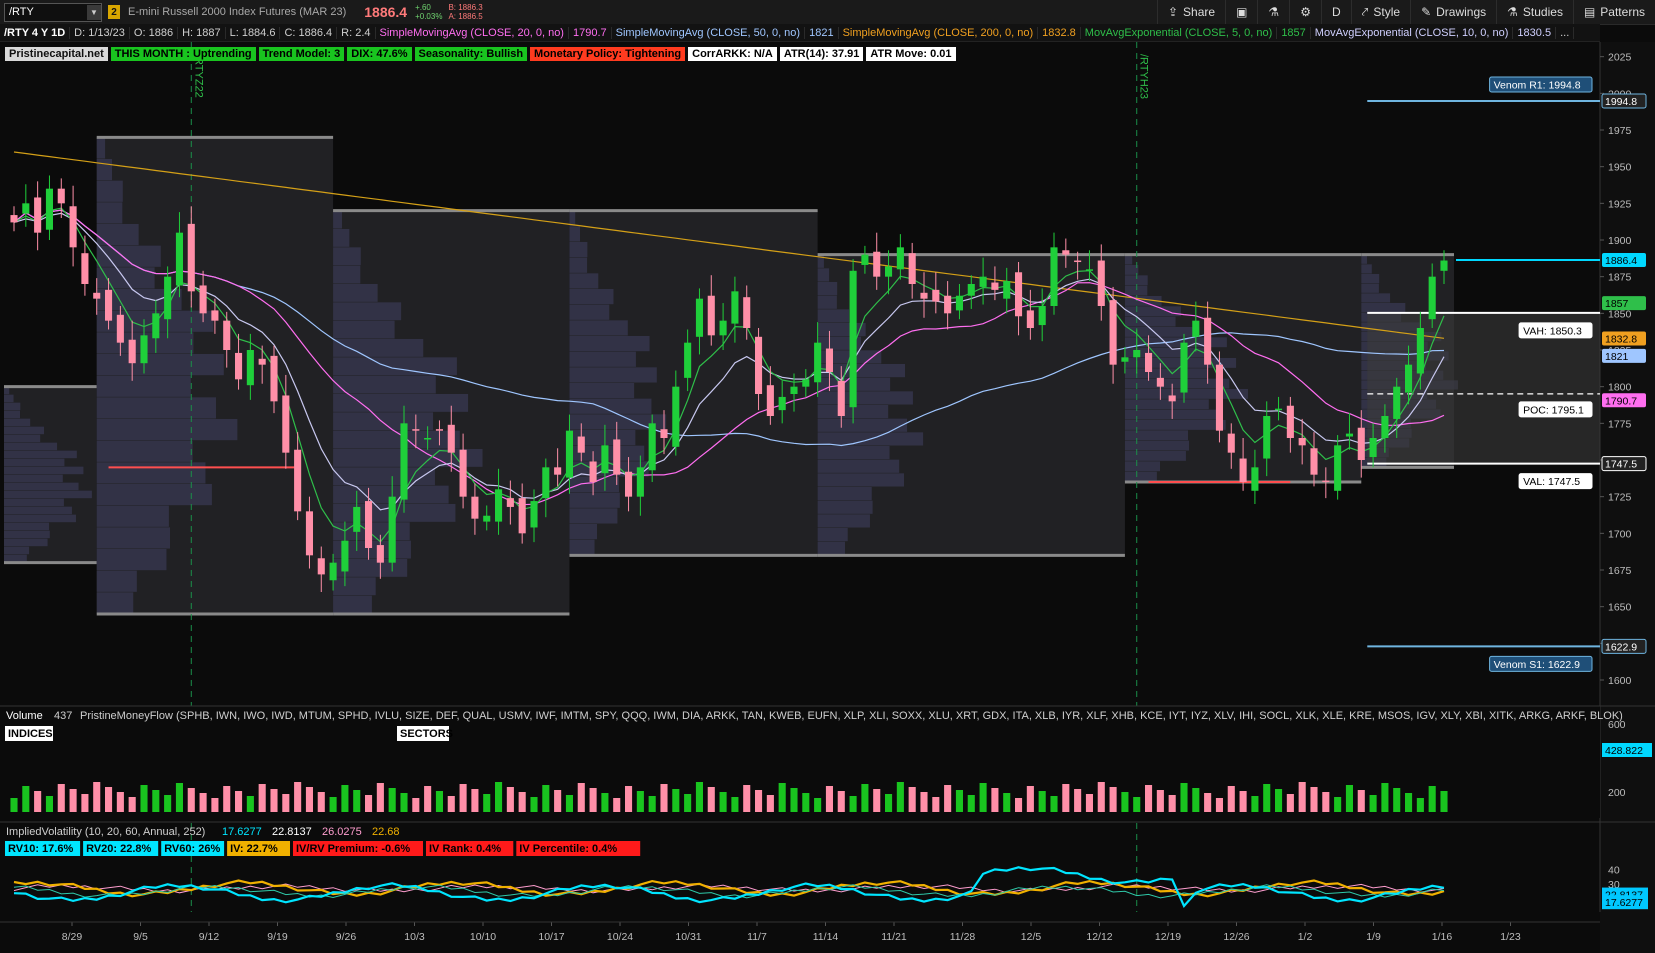 The height and width of the screenshot is (953, 1655). I want to click on study-header-item: MovAvgExponential (CLOSE, 5, 0, no), so click(1179, 32).